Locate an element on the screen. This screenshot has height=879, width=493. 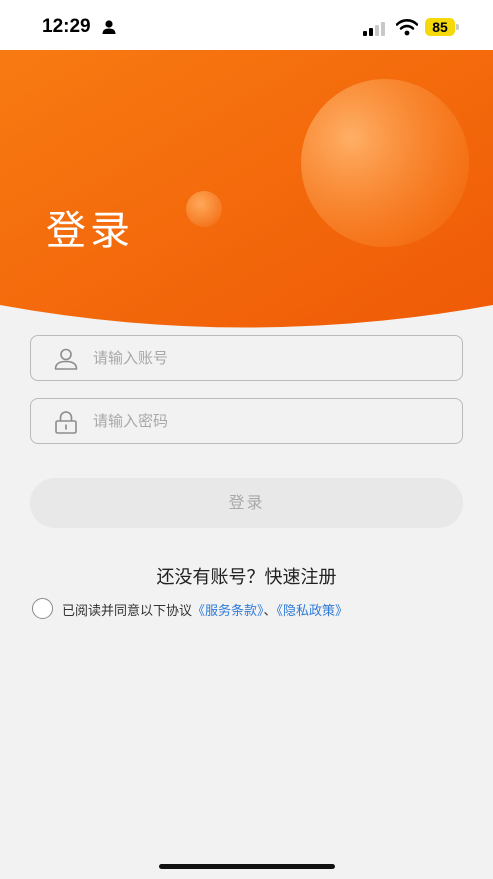
account-field is located at coordinates (246, 358).